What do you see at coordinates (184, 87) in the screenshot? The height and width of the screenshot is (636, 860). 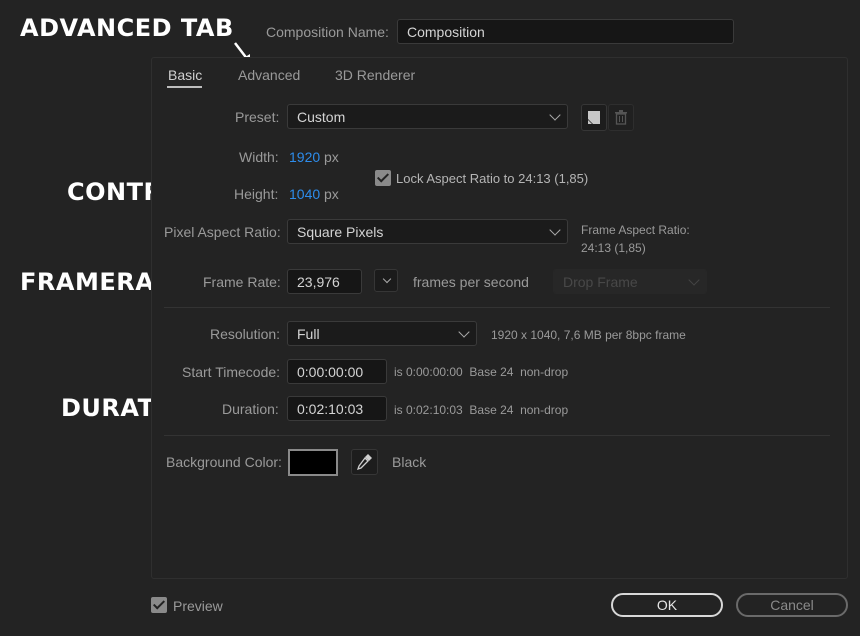 I see `active-tab-indicator` at bounding box center [184, 87].